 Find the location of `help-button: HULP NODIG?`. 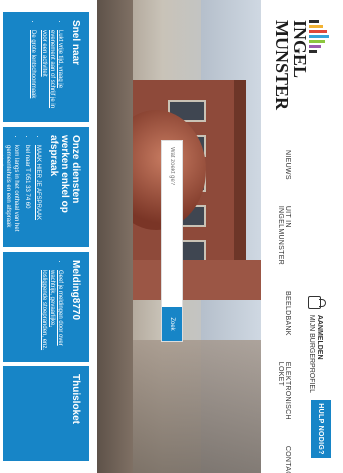

help-button: HULP NODIG? is located at coordinates (321, 429).